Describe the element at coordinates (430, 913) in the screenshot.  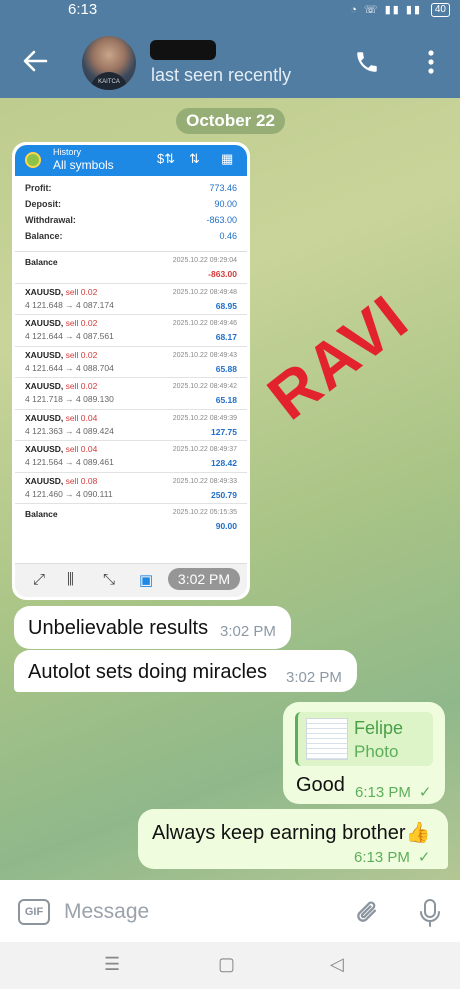
I see `mic-icon` at that location.